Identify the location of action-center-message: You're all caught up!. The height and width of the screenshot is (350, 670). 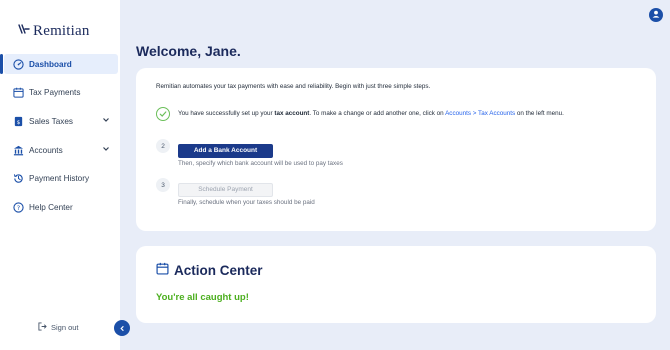
(202, 297).